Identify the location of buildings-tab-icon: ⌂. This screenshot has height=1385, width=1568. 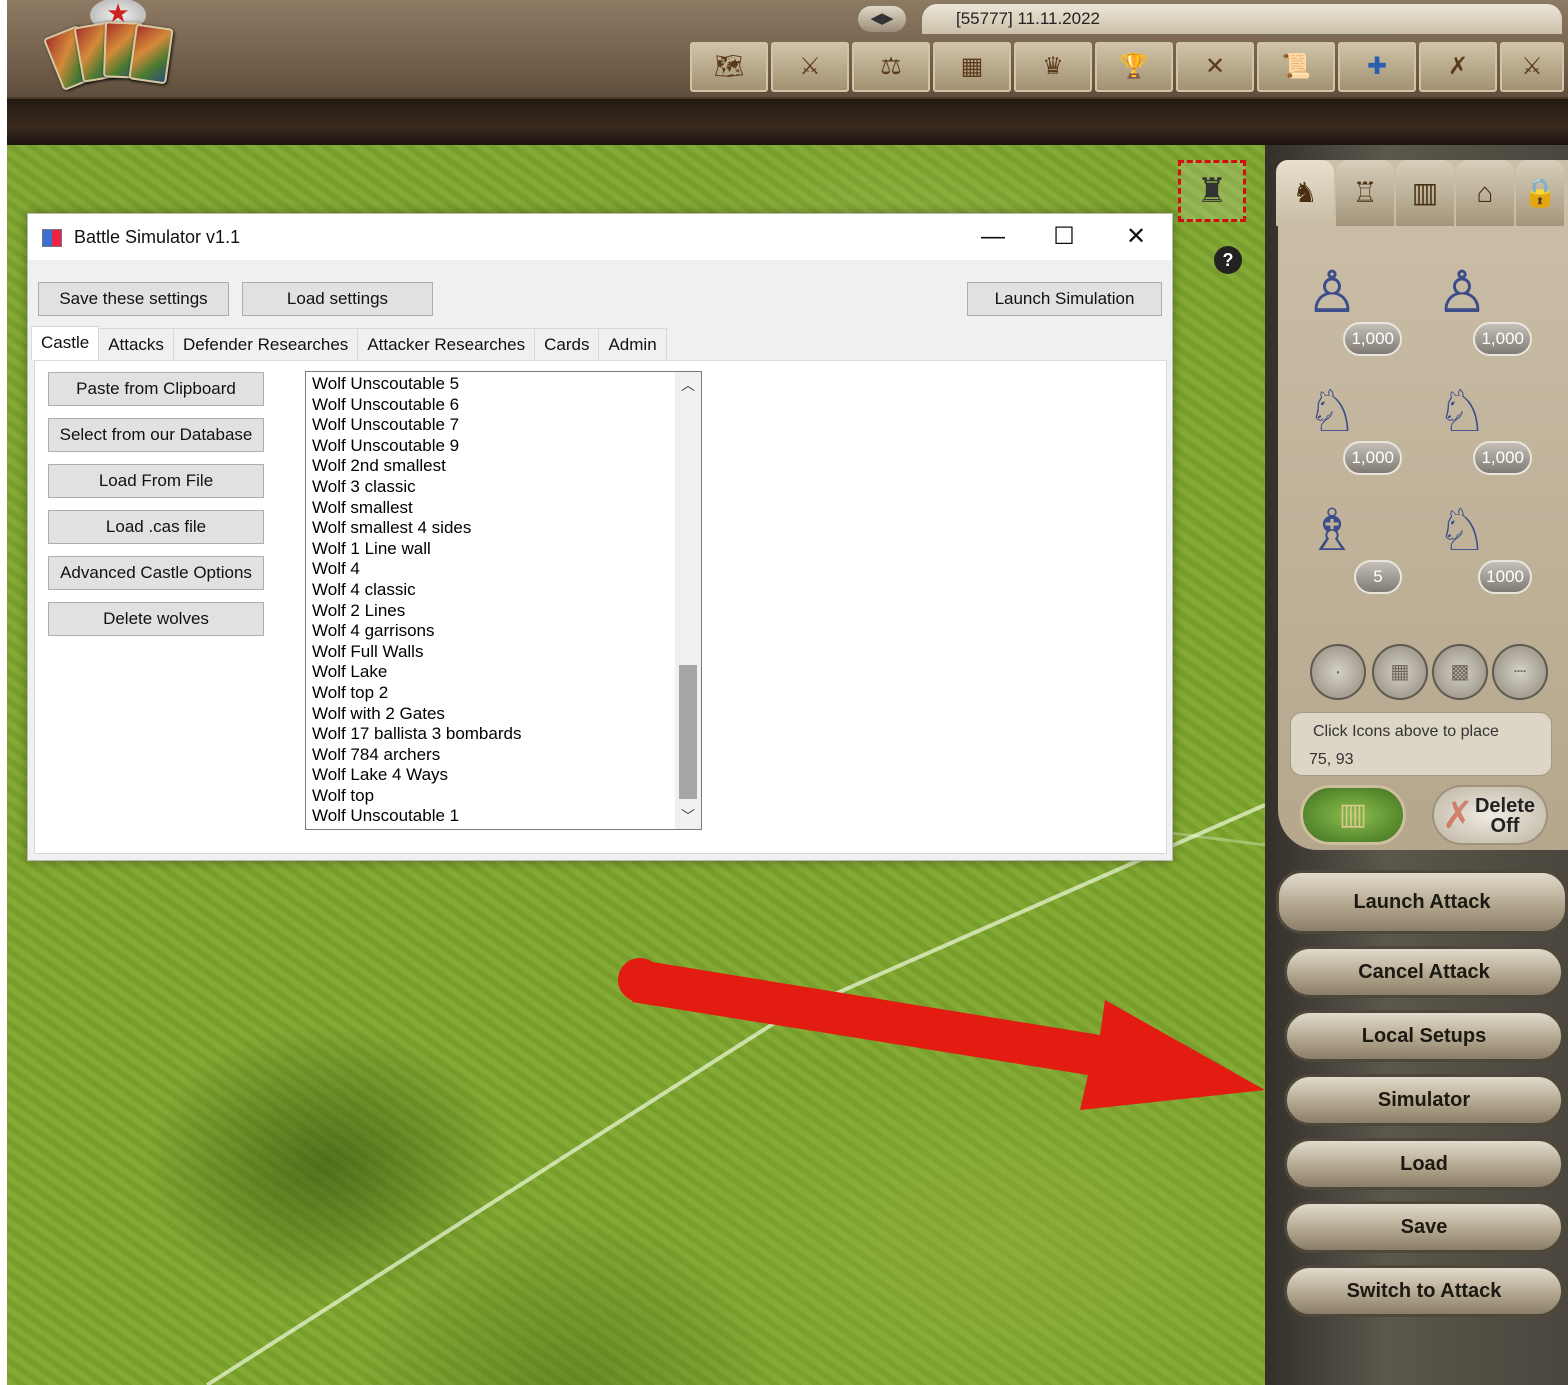
(1485, 193).